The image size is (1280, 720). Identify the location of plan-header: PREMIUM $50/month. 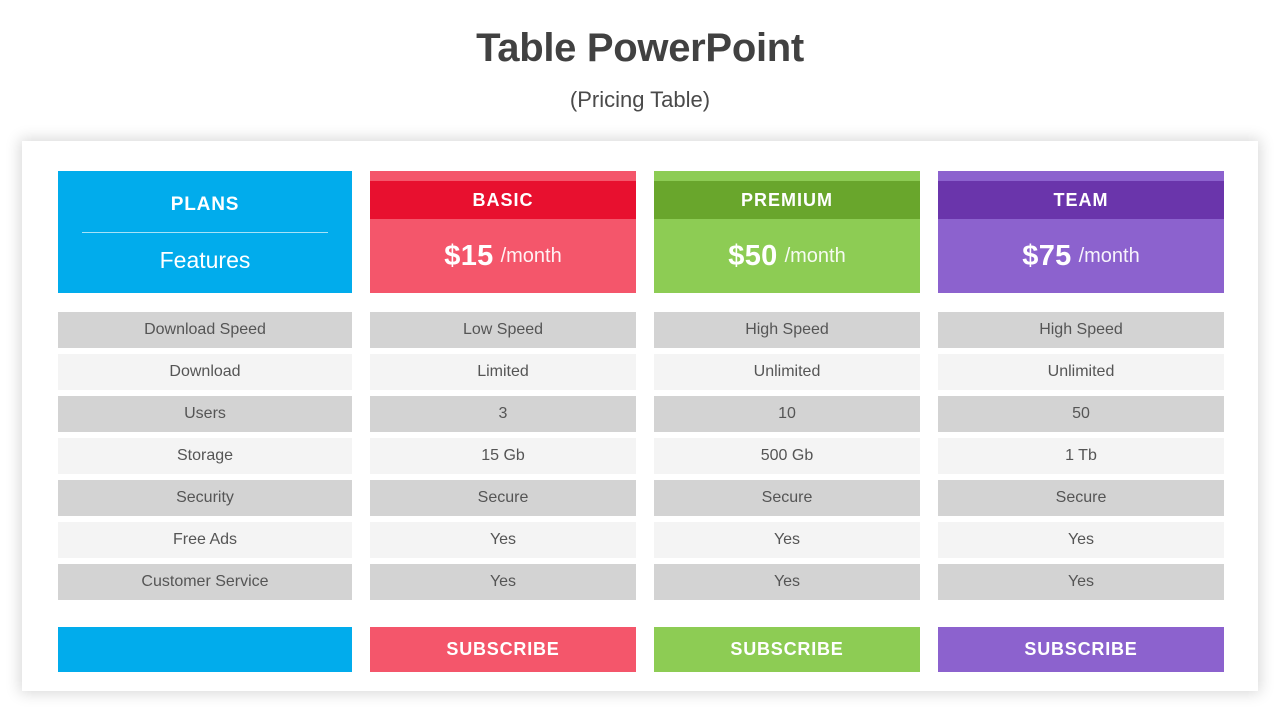
(787, 232).